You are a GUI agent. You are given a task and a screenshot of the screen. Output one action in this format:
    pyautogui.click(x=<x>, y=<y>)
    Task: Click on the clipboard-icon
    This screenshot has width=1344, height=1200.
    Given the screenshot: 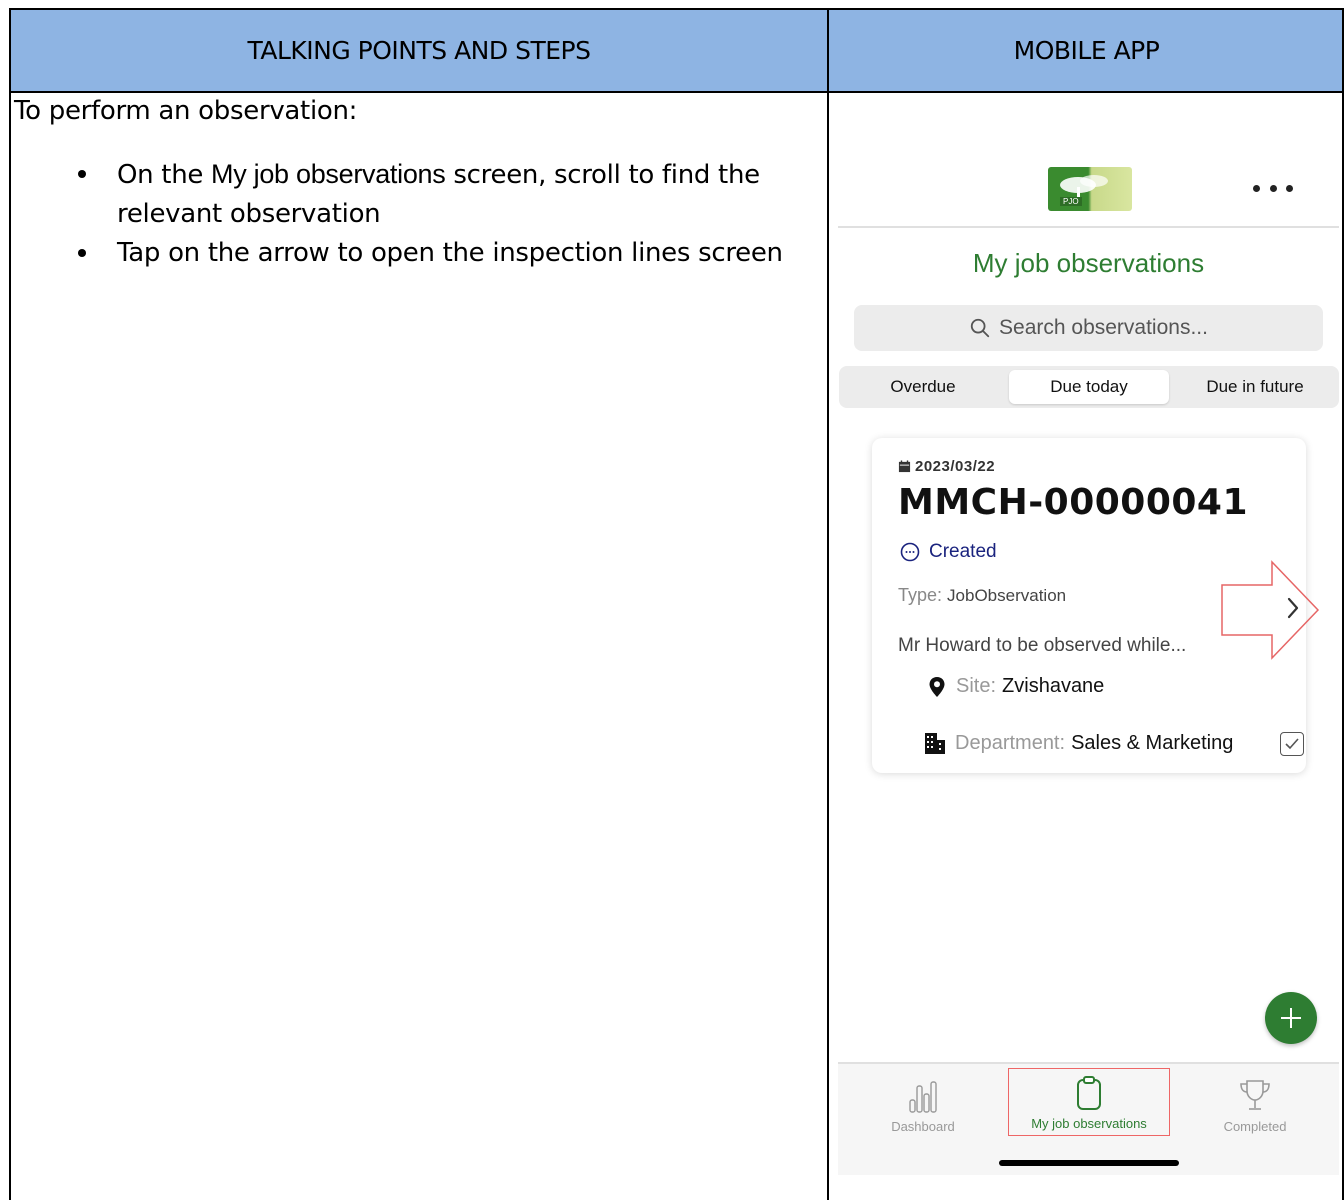 What is the action you would take?
    pyautogui.click(x=1089, y=1093)
    